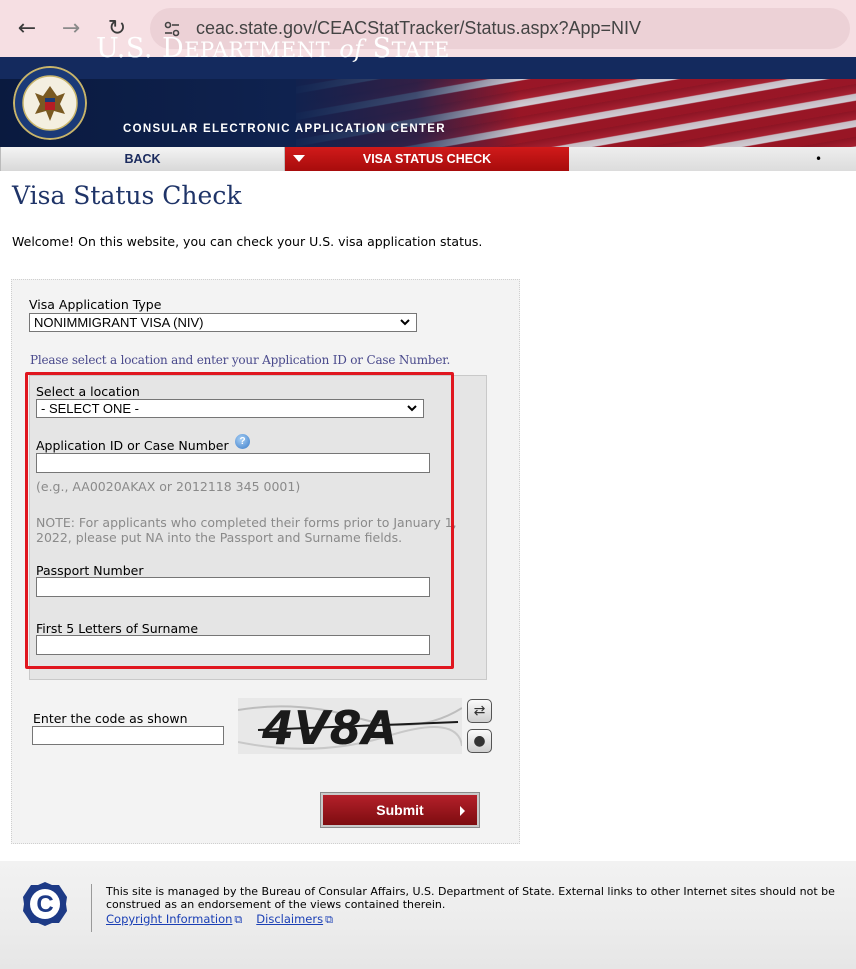 This screenshot has width=856, height=969. I want to click on audio-captcha-icon: ●, so click(479, 741).